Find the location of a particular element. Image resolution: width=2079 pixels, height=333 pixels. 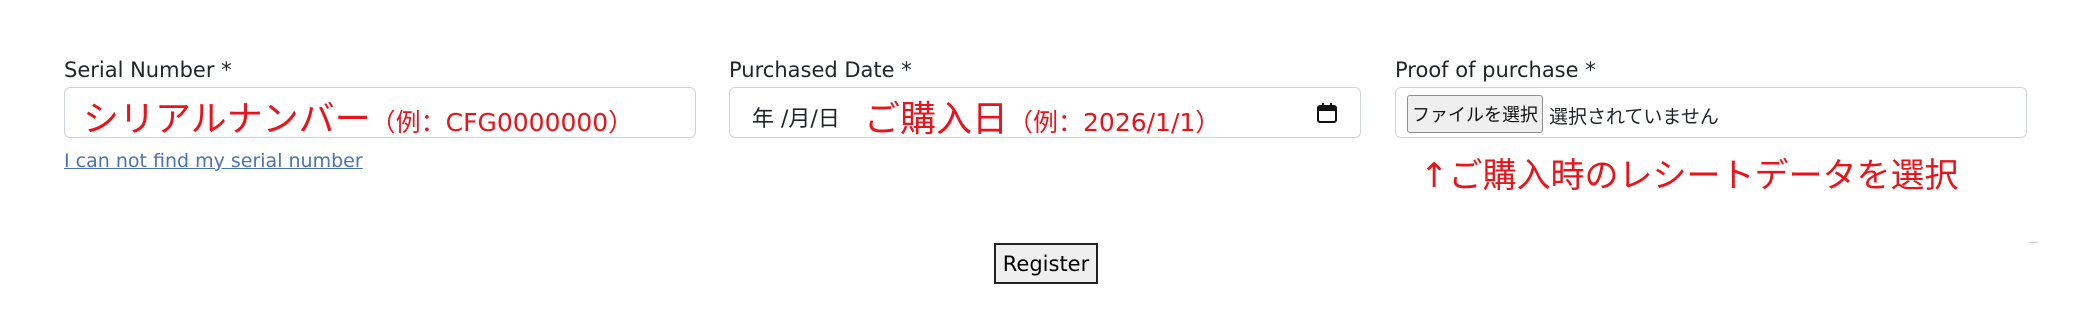

purchased-date-annotation: ご購入日（例：2026/1/1） is located at coordinates (1042, 116).